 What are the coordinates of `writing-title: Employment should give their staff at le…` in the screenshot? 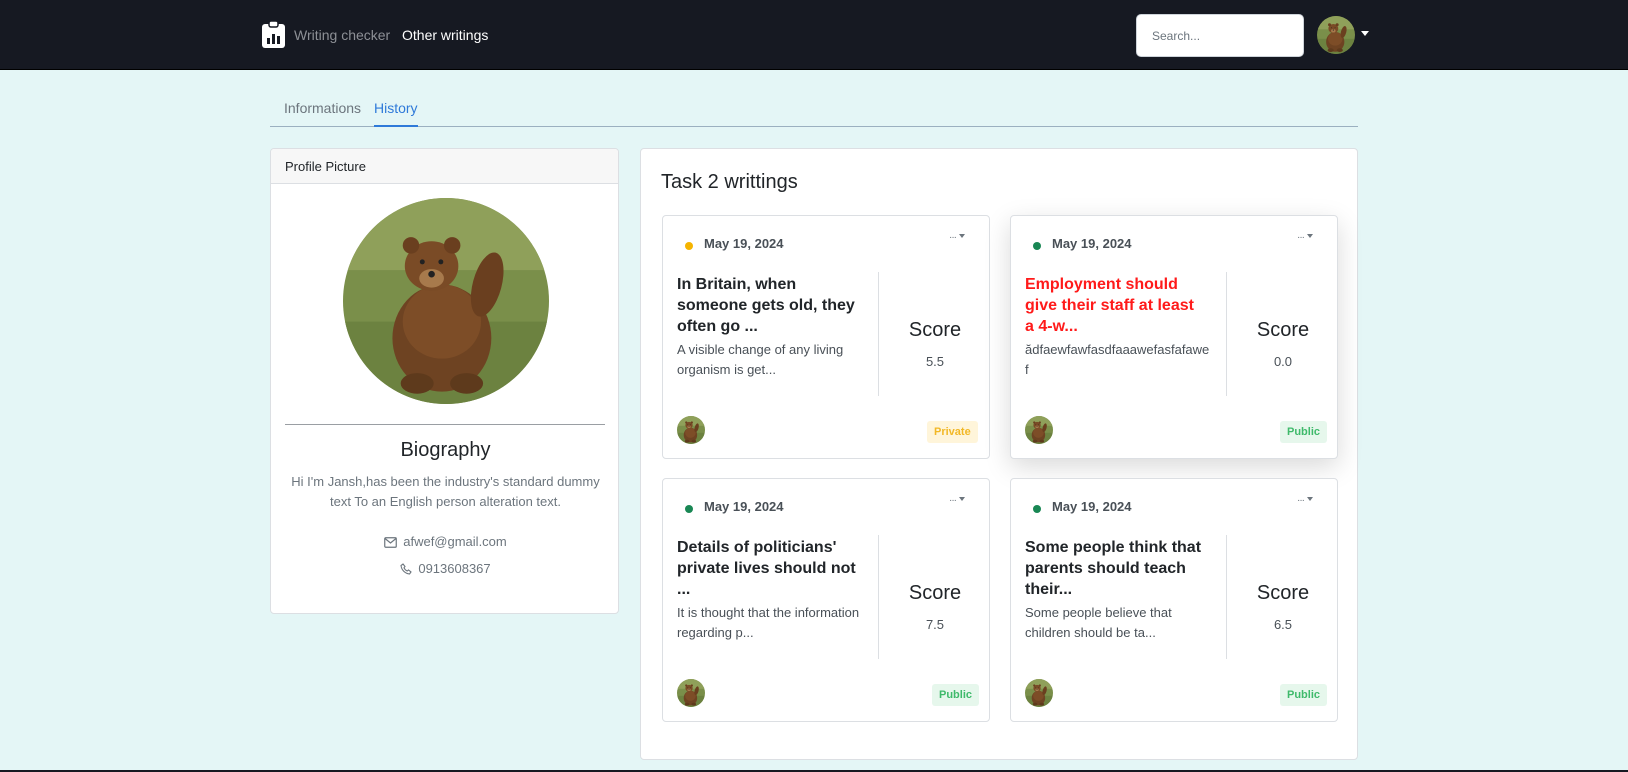 It's located at (1115, 305).